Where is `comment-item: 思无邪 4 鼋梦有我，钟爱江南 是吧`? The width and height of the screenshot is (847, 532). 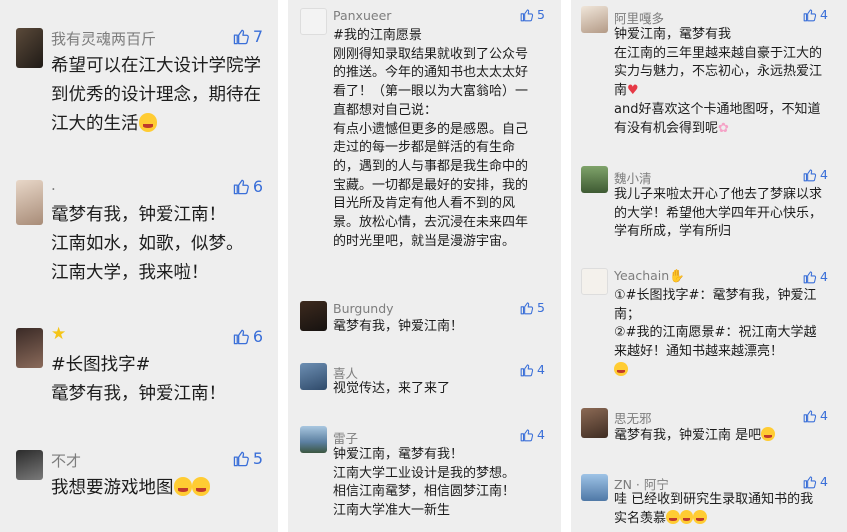
comment-item: 思无邪 4 鼋梦有我，钟爱江南 是吧 is located at coordinates (709, 429).